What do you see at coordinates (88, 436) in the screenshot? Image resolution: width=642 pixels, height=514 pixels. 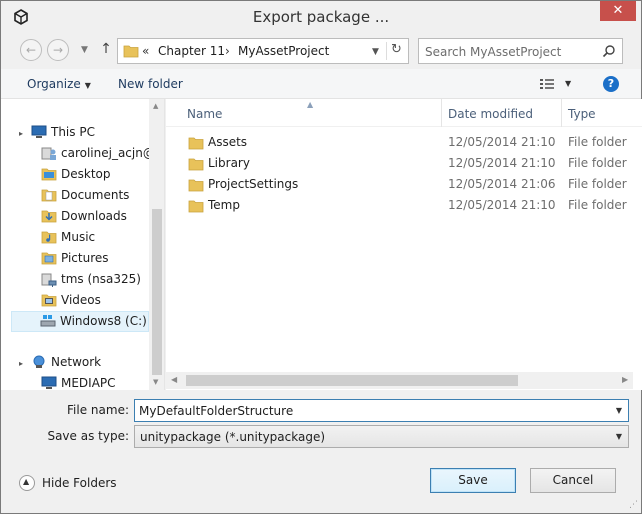 I see `save-as-type-label: Save as type:` at bounding box center [88, 436].